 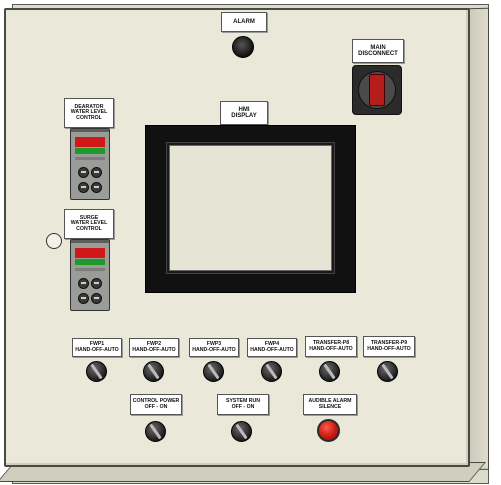 What do you see at coordinates (54, 241) in the screenshot?
I see `door-latch-hole` at bounding box center [54, 241].